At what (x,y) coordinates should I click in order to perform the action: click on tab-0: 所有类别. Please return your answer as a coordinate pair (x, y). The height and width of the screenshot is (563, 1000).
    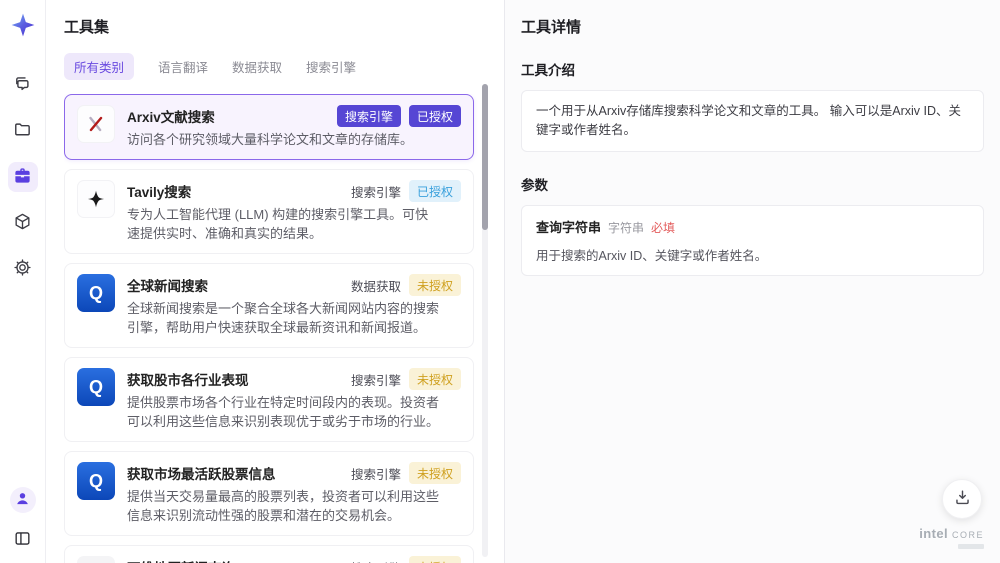
    Looking at the image, I should click on (99, 66).